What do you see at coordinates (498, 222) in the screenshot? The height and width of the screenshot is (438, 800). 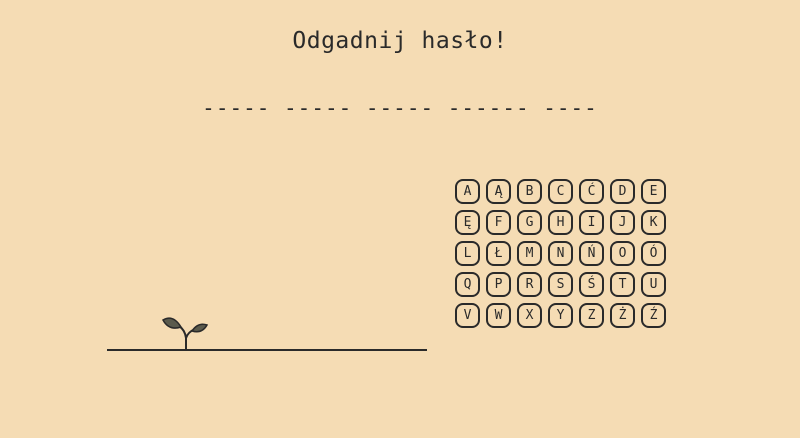 I see `letter-key: F` at bounding box center [498, 222].